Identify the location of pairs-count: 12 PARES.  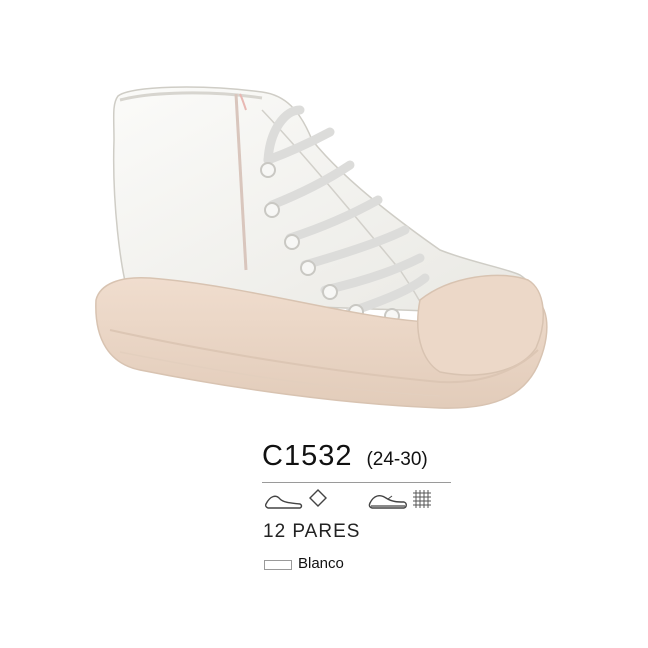
(312, 531).